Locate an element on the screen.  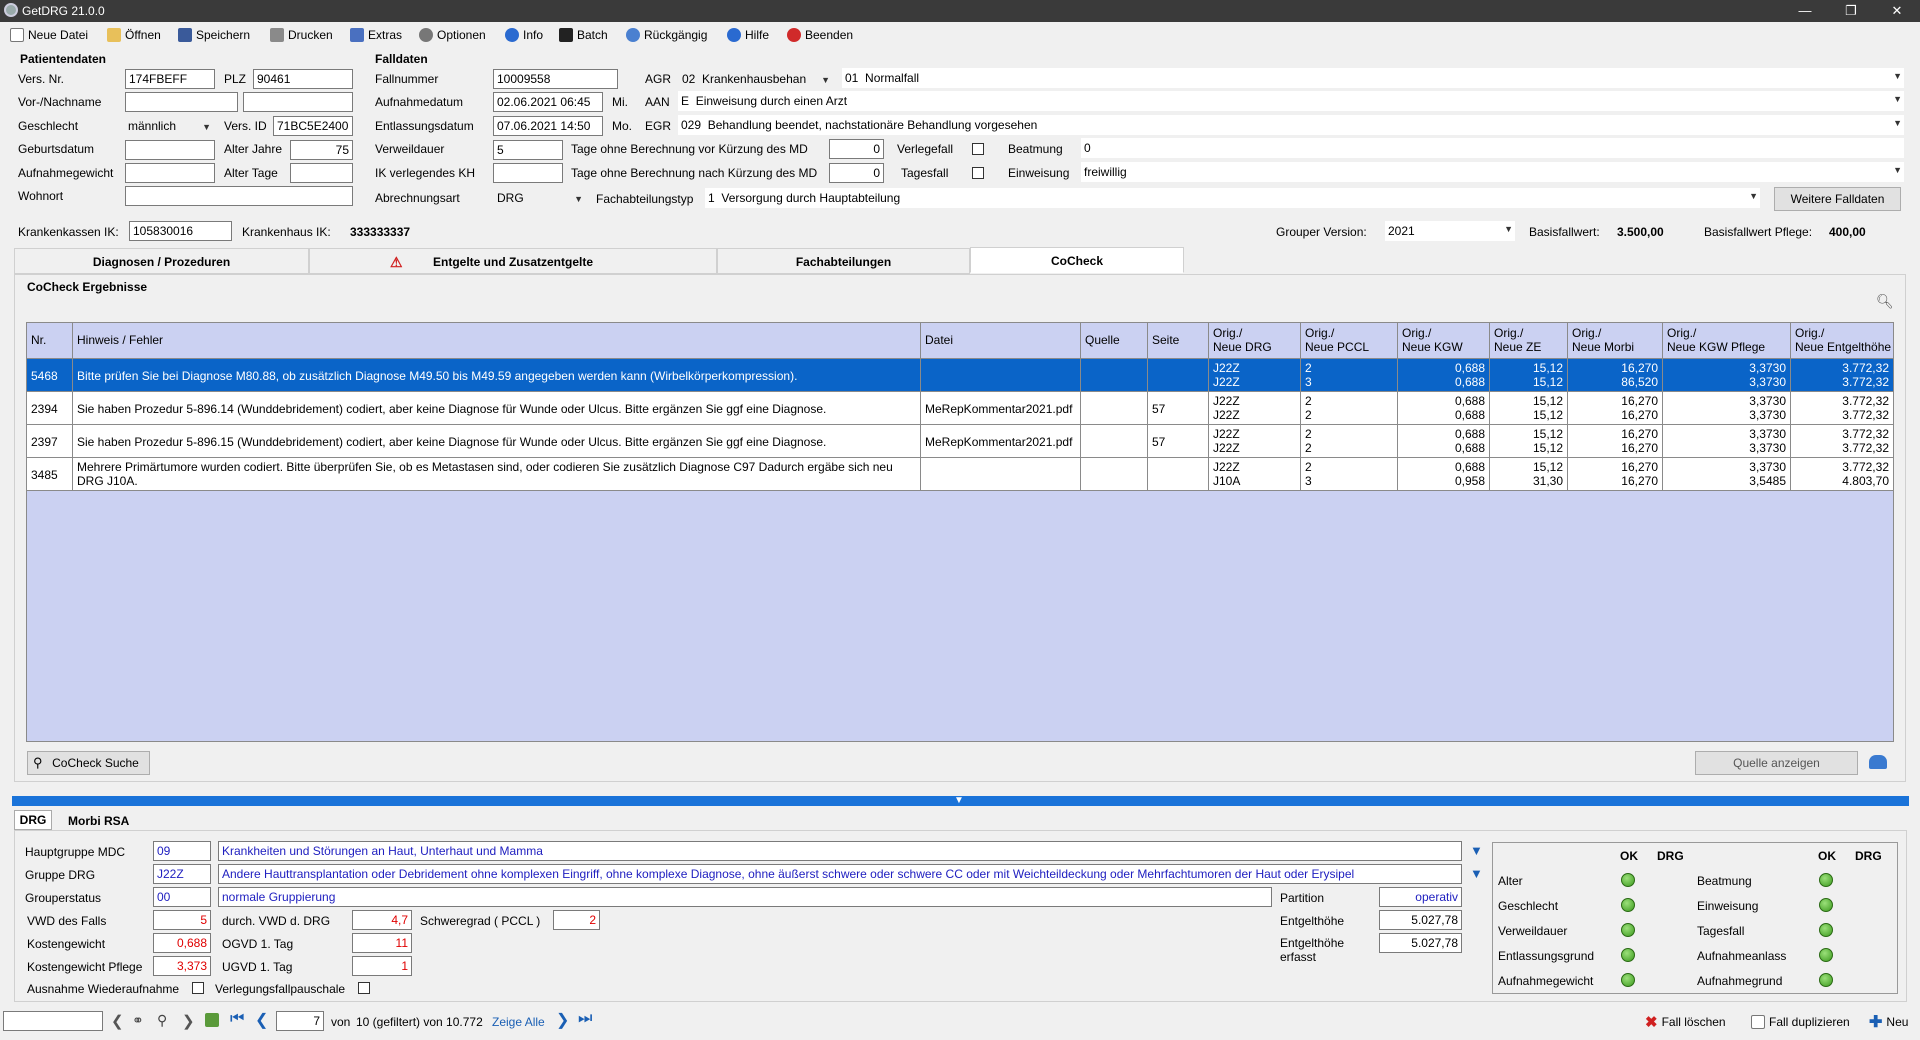
col-morbi: Orig./ Neue Morbi is located at coordinates (1615, 341).